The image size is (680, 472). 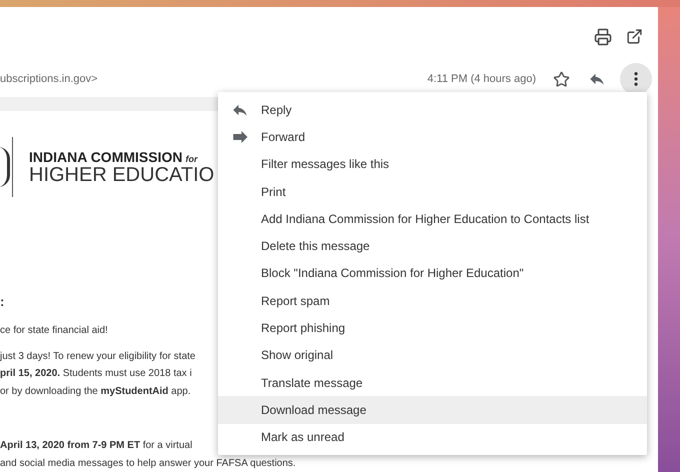 I want to click on body-text-line: just 3 days! To renew your eligibility for state, so click(x=98, y=357).